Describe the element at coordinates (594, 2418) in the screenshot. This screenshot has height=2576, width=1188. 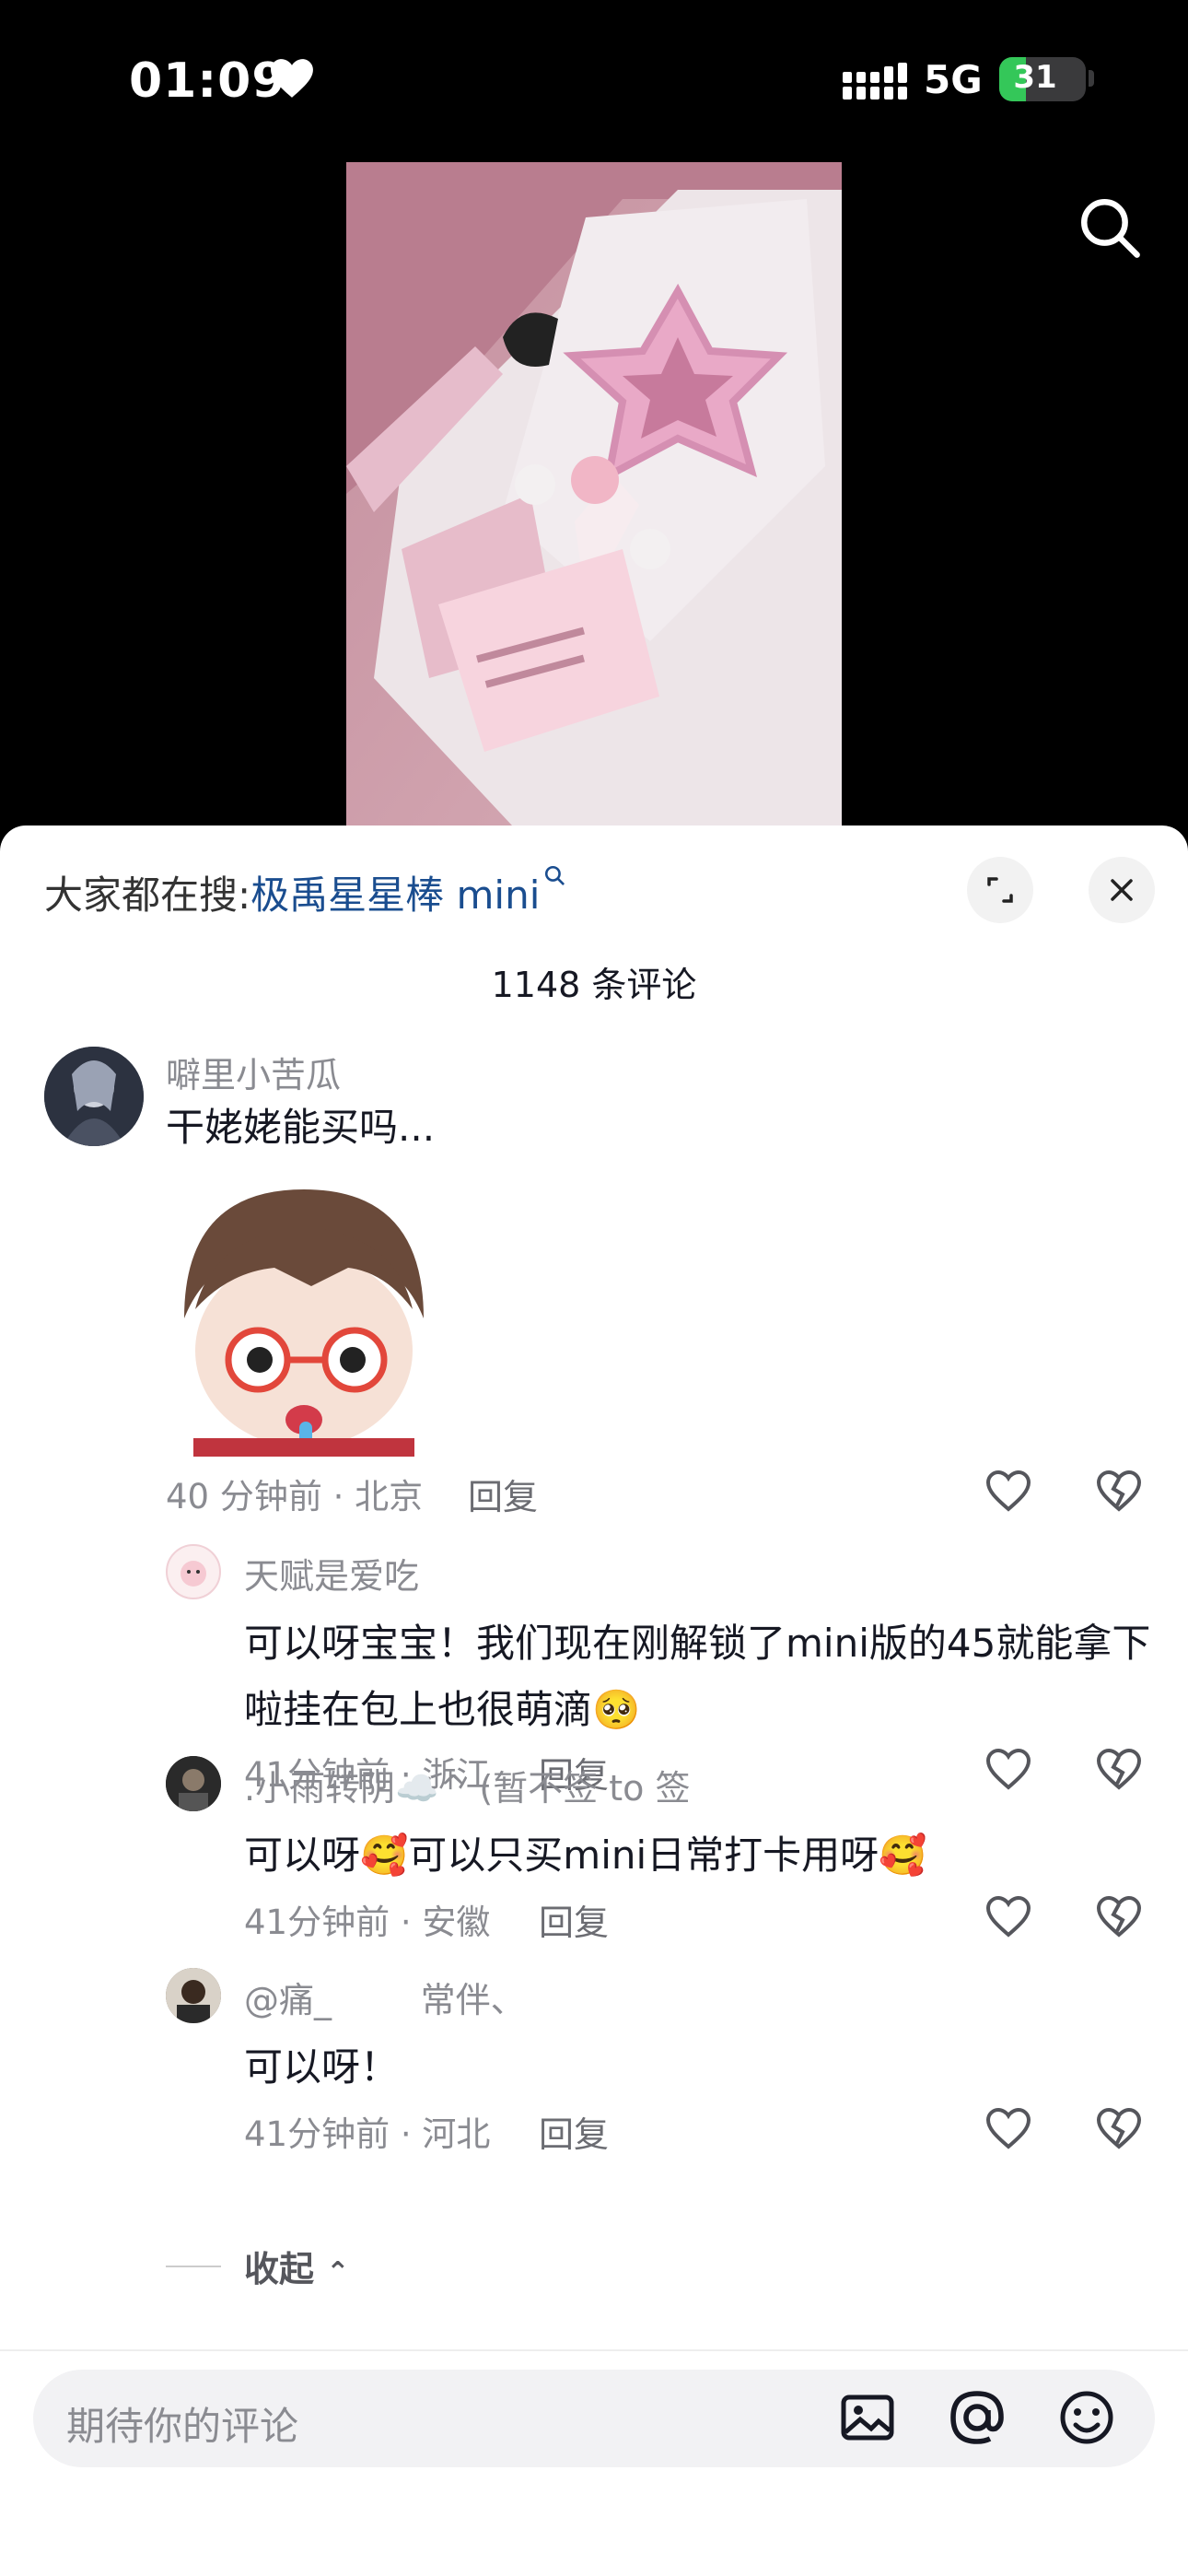
I see `comment-input: 期待你的评论` at that location.